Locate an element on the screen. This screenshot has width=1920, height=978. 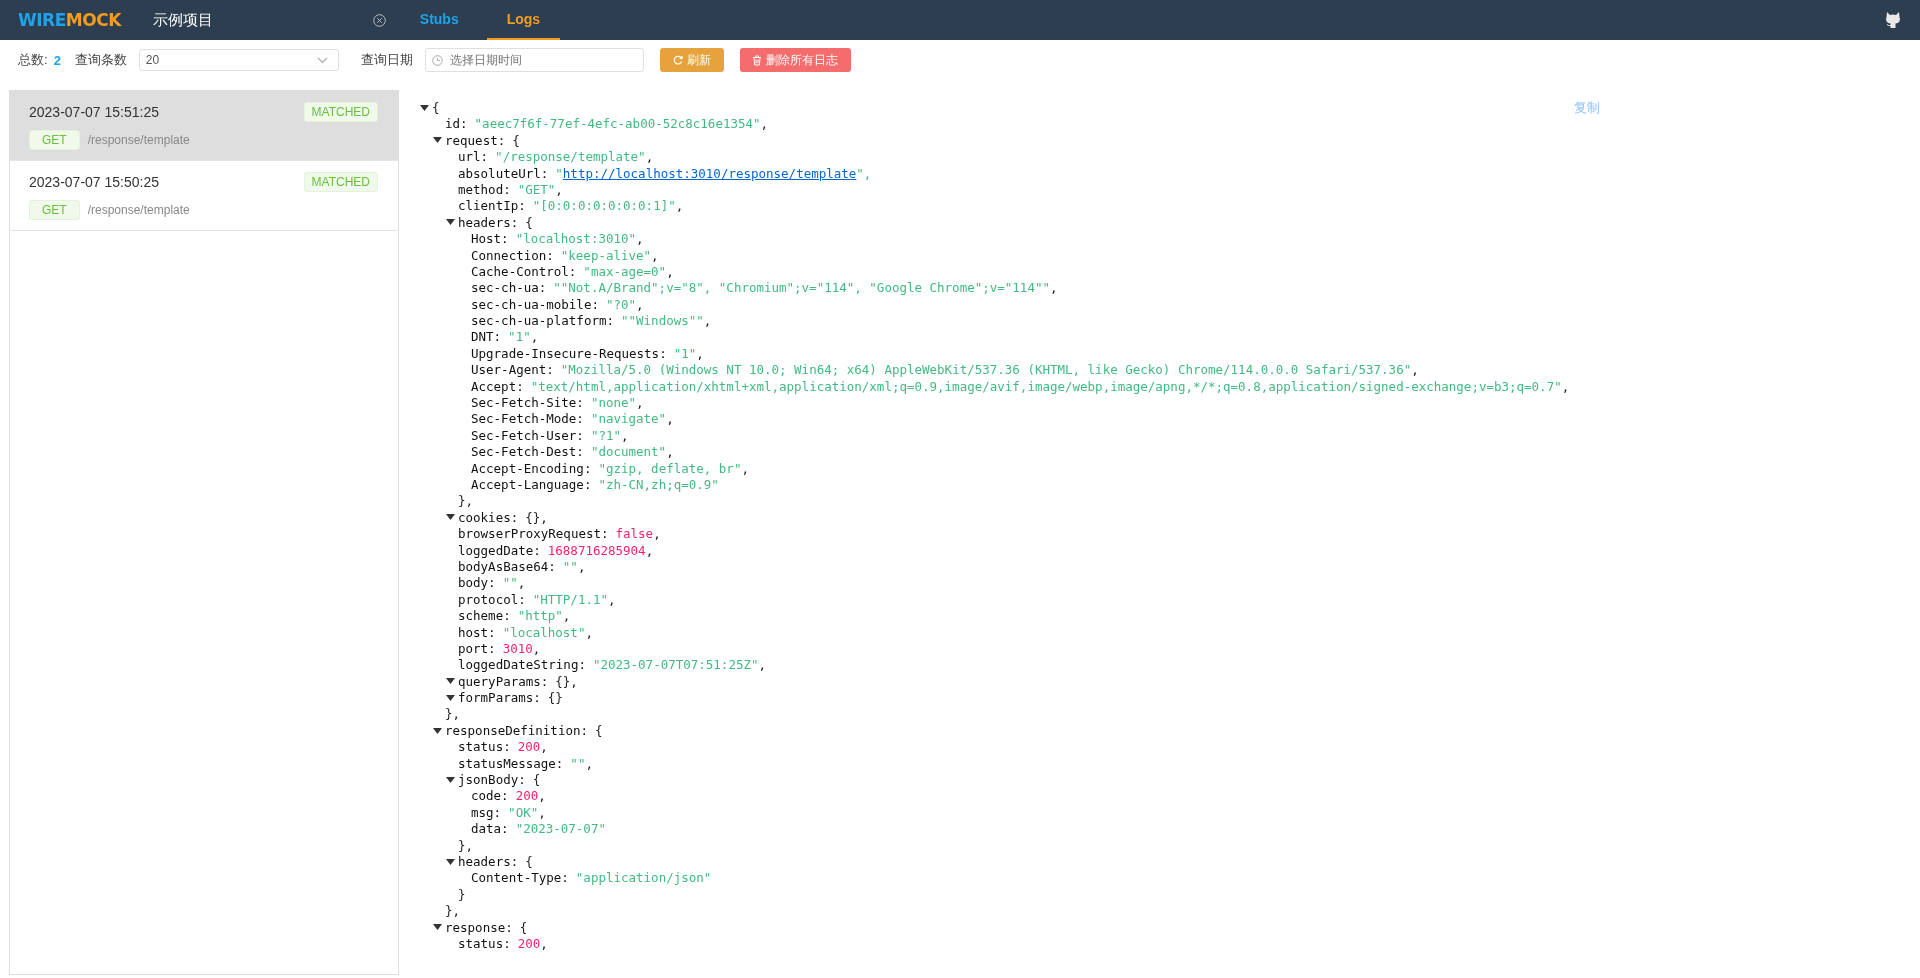
chevron-down-icon is located at coordinates (322, 60).